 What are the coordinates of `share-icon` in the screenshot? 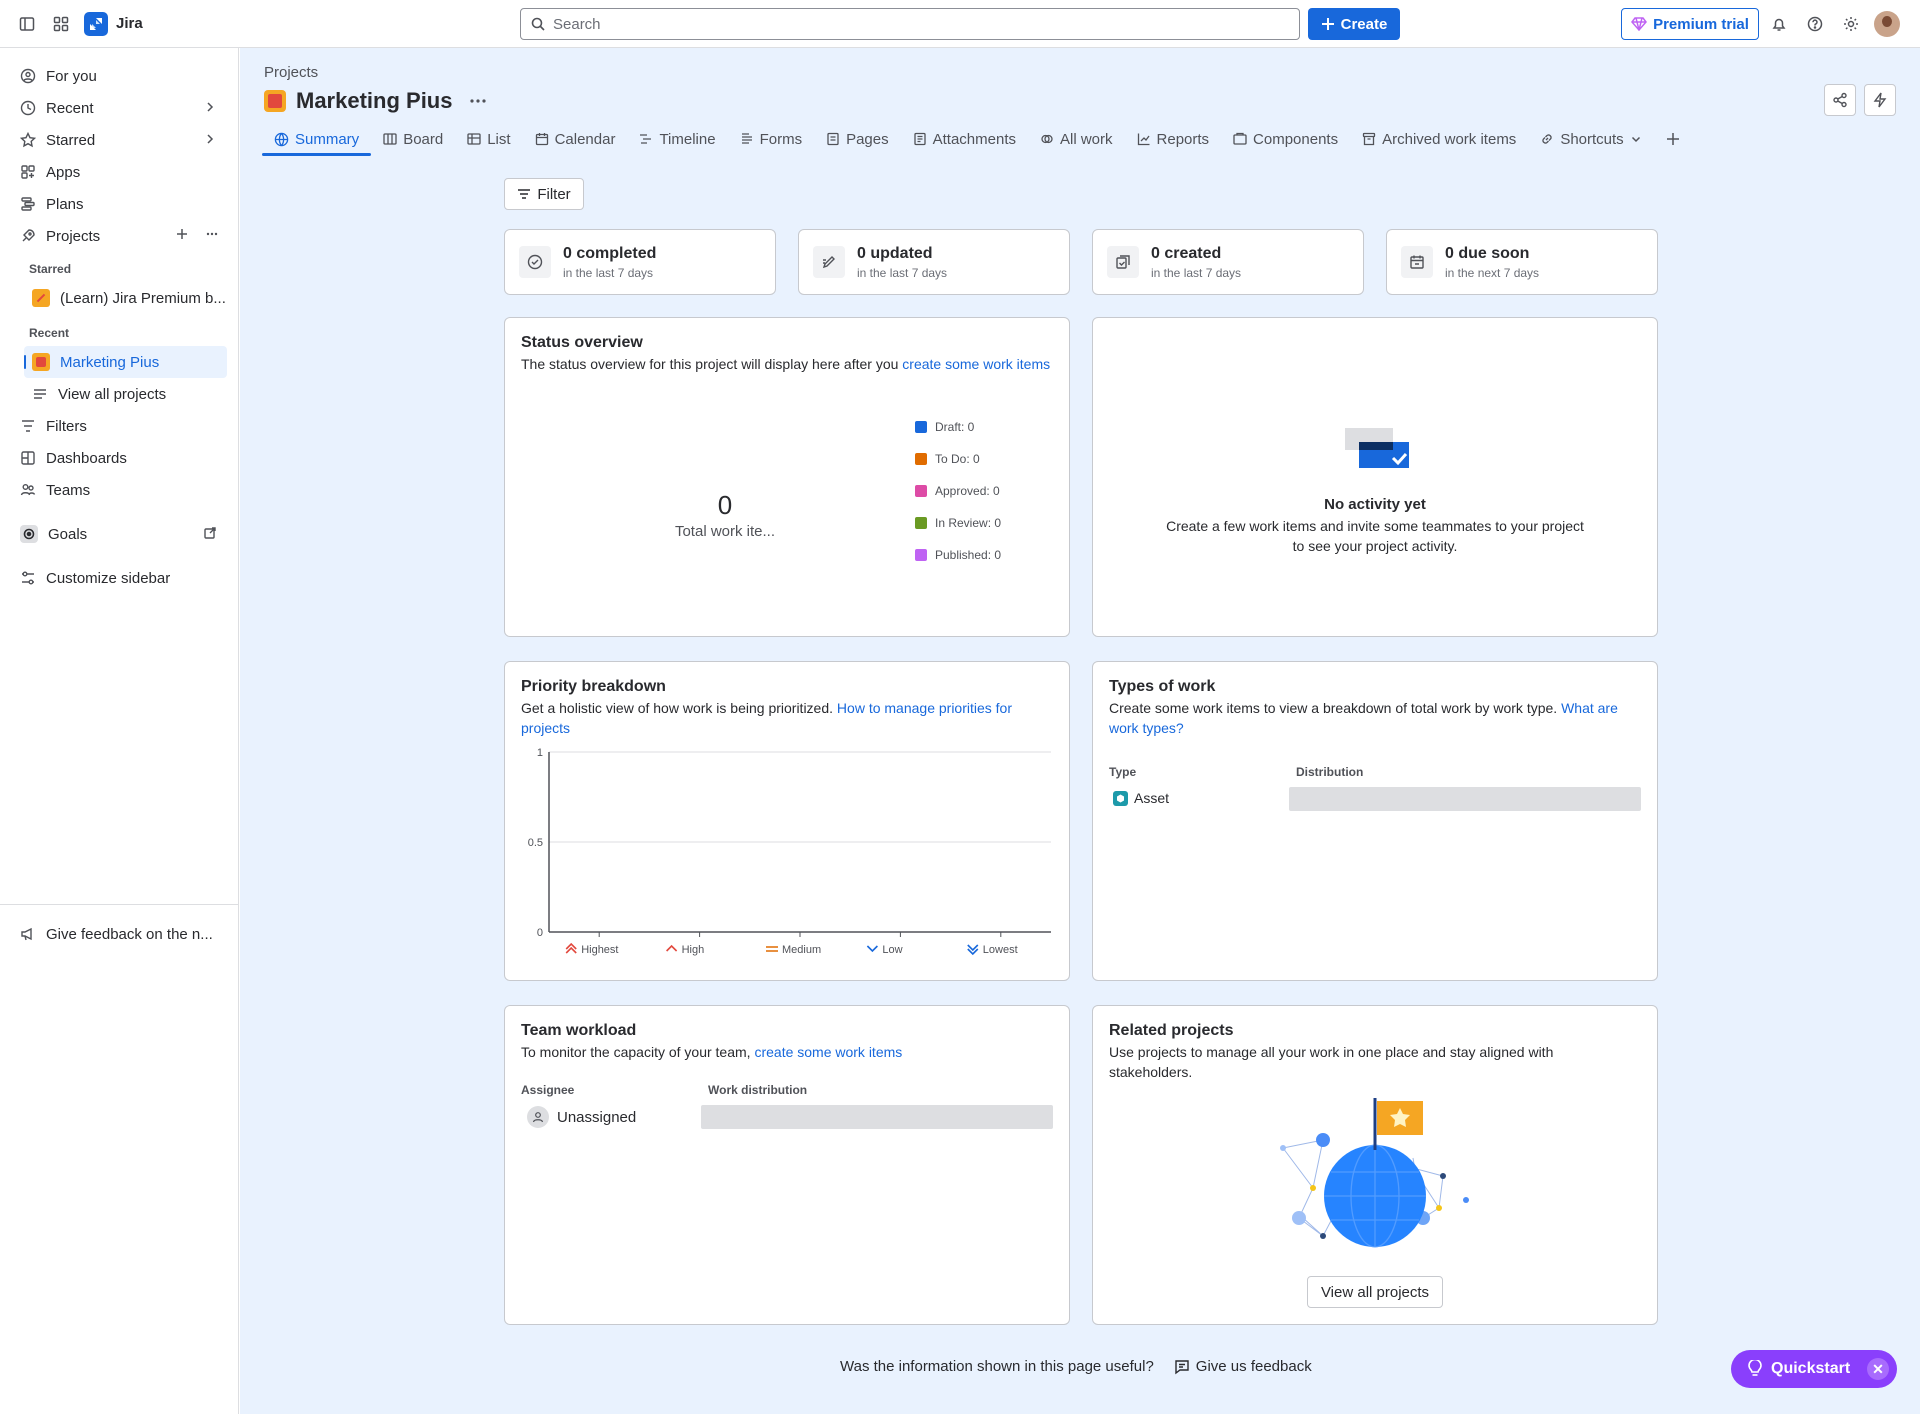 It's located at (1840, 100).